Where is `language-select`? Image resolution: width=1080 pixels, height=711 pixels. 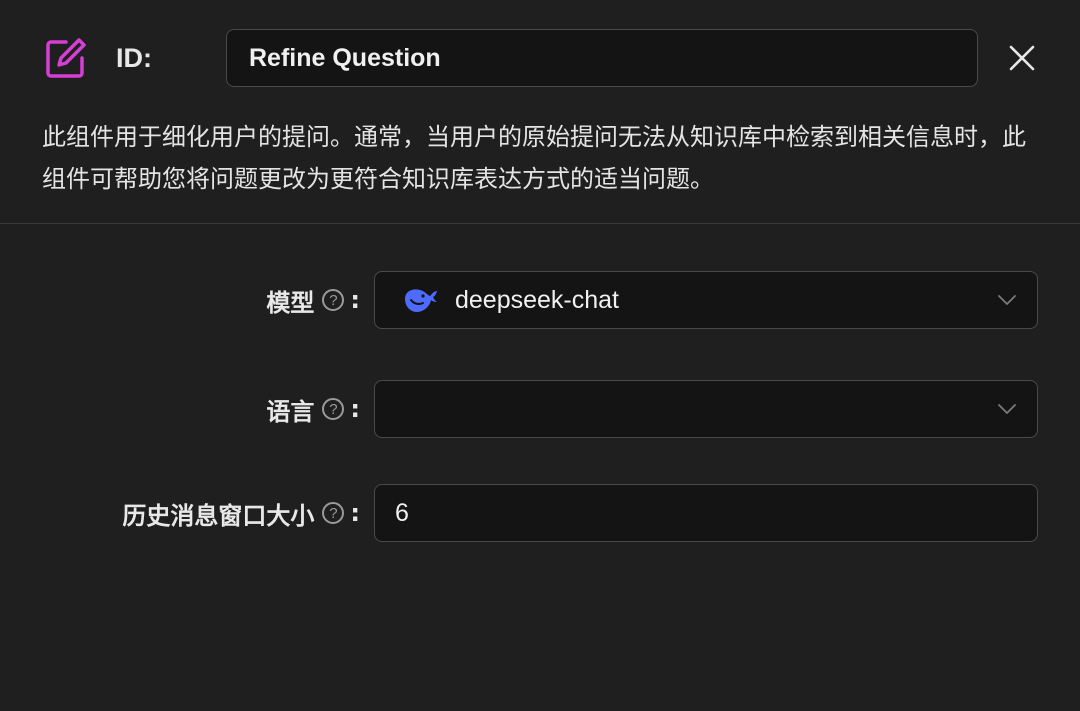 language-select is located at coordinates (706, 409).